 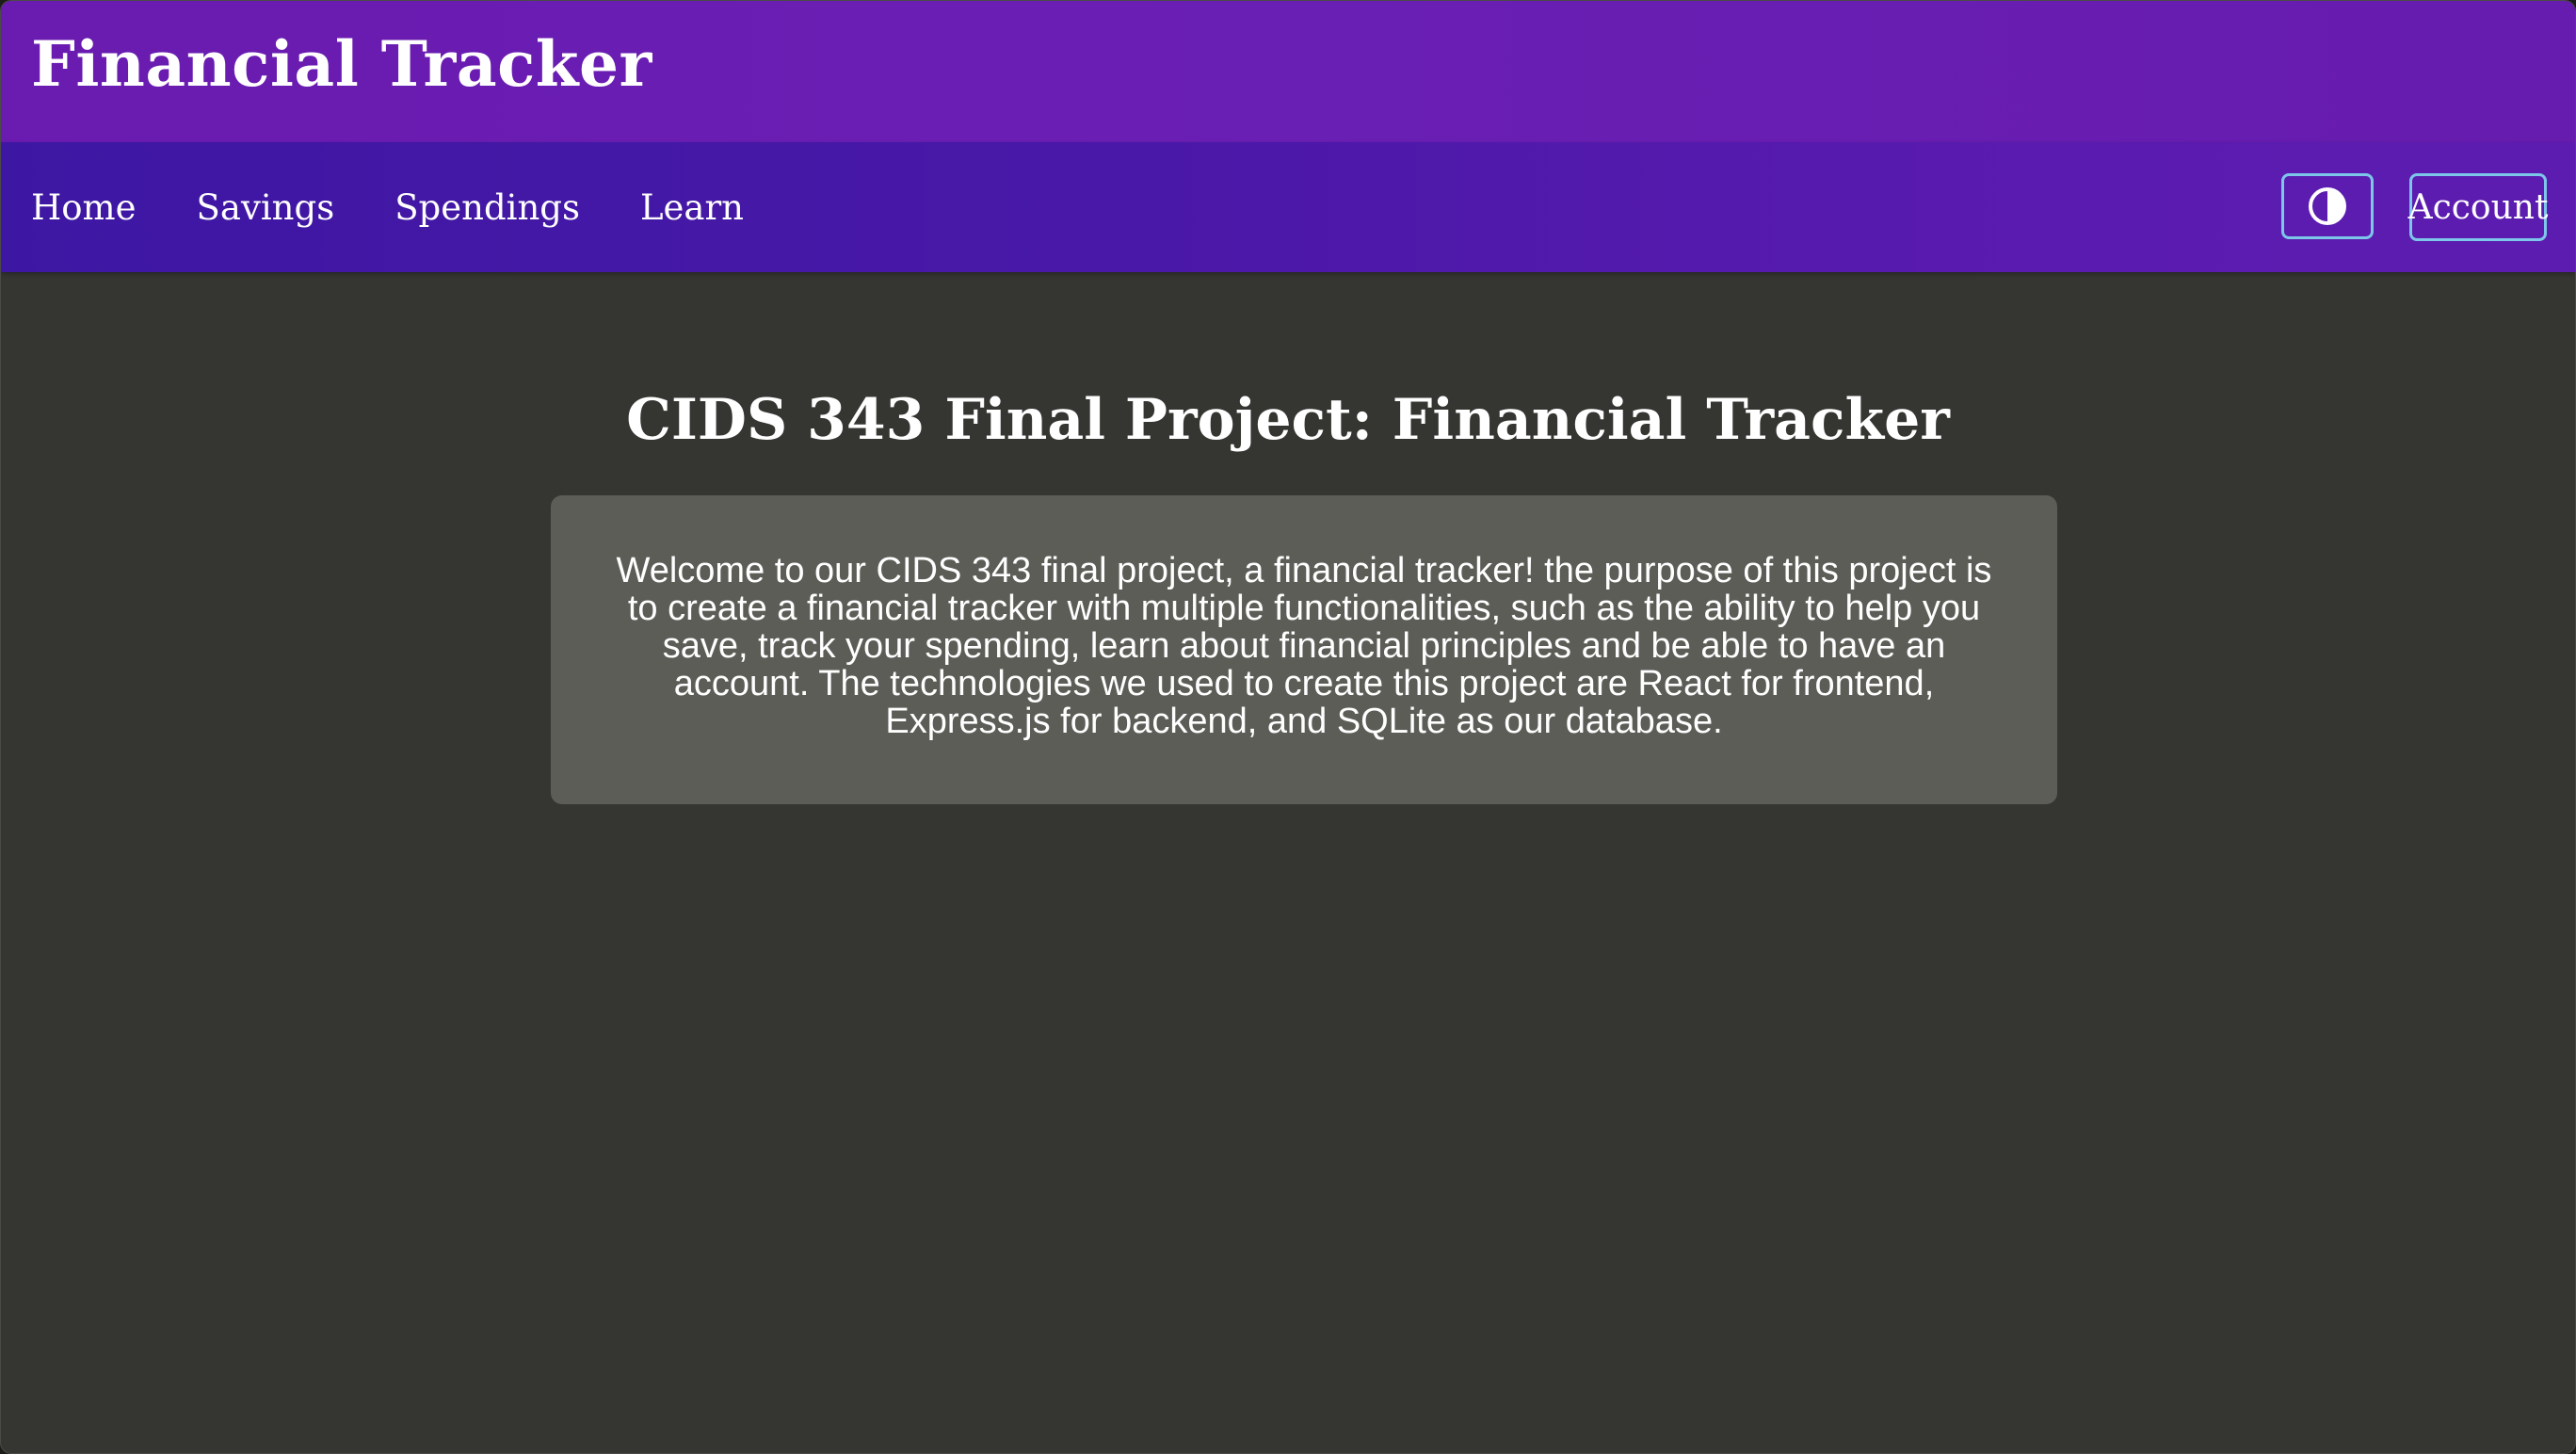 I want to click on nav-link-savings: Savings, so click(x=266, y=207).